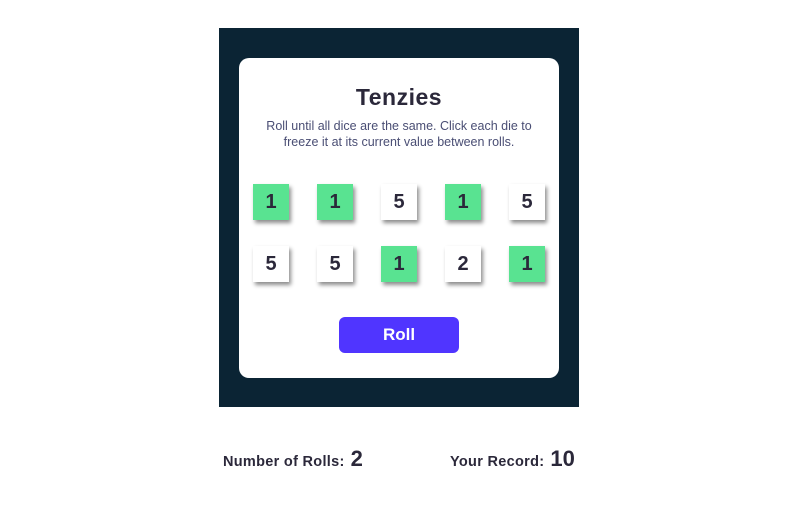  What do you see at coordinates (356, 458) in the screenshot?
I see `rolls-value: 2` at bounding box center [356, 458].